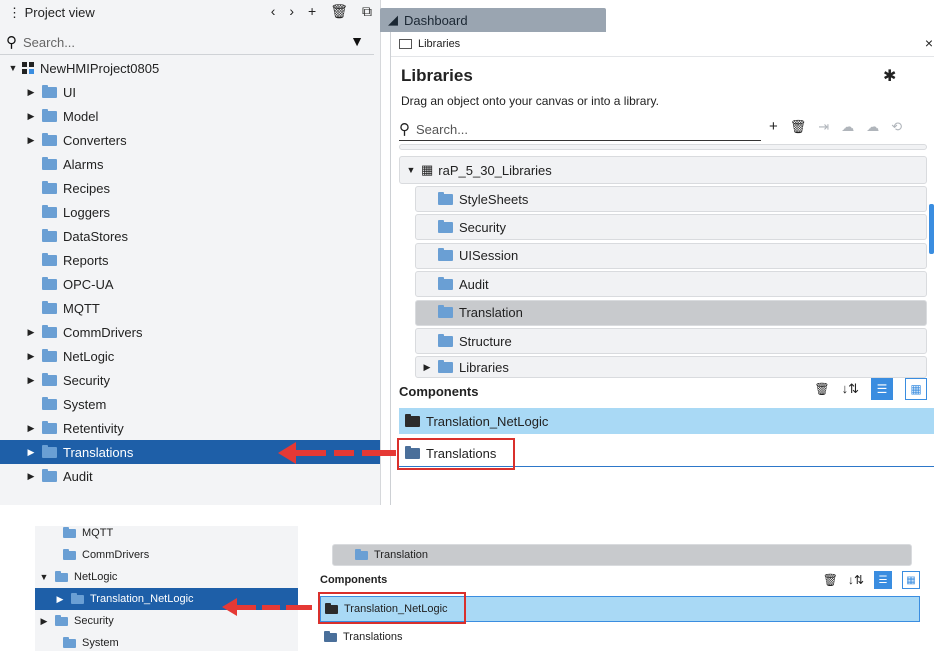 The height and width of the screenshot is (654, 934). Describe the element at coordinates (86, 188) in the screenshot. I see `tree-item-label: Recipes` at that location.